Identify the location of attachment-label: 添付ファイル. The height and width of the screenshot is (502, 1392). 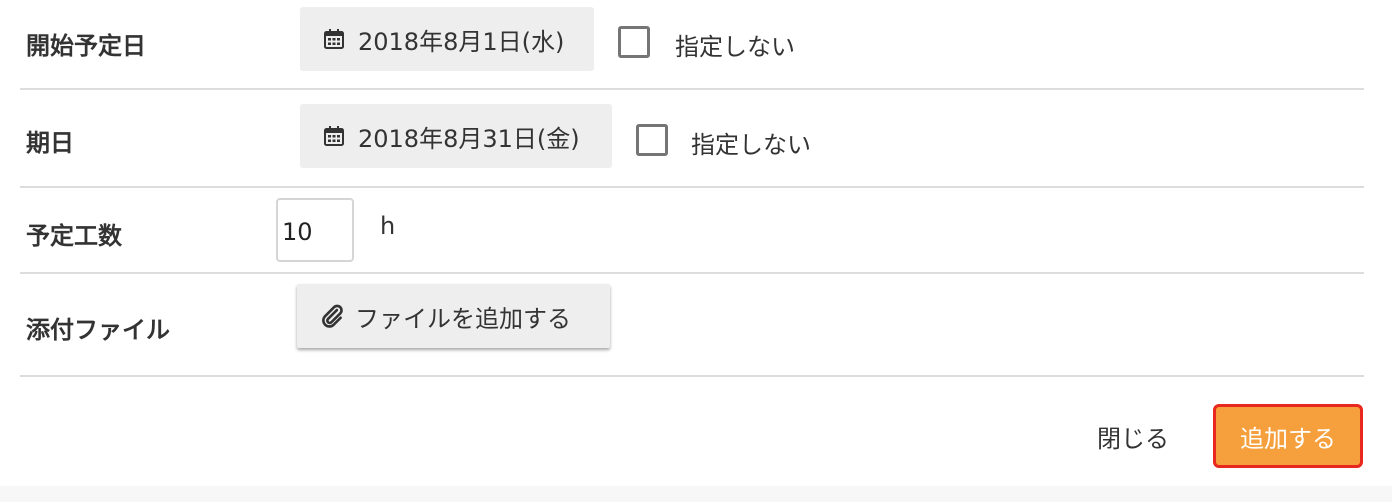
(98, 330).